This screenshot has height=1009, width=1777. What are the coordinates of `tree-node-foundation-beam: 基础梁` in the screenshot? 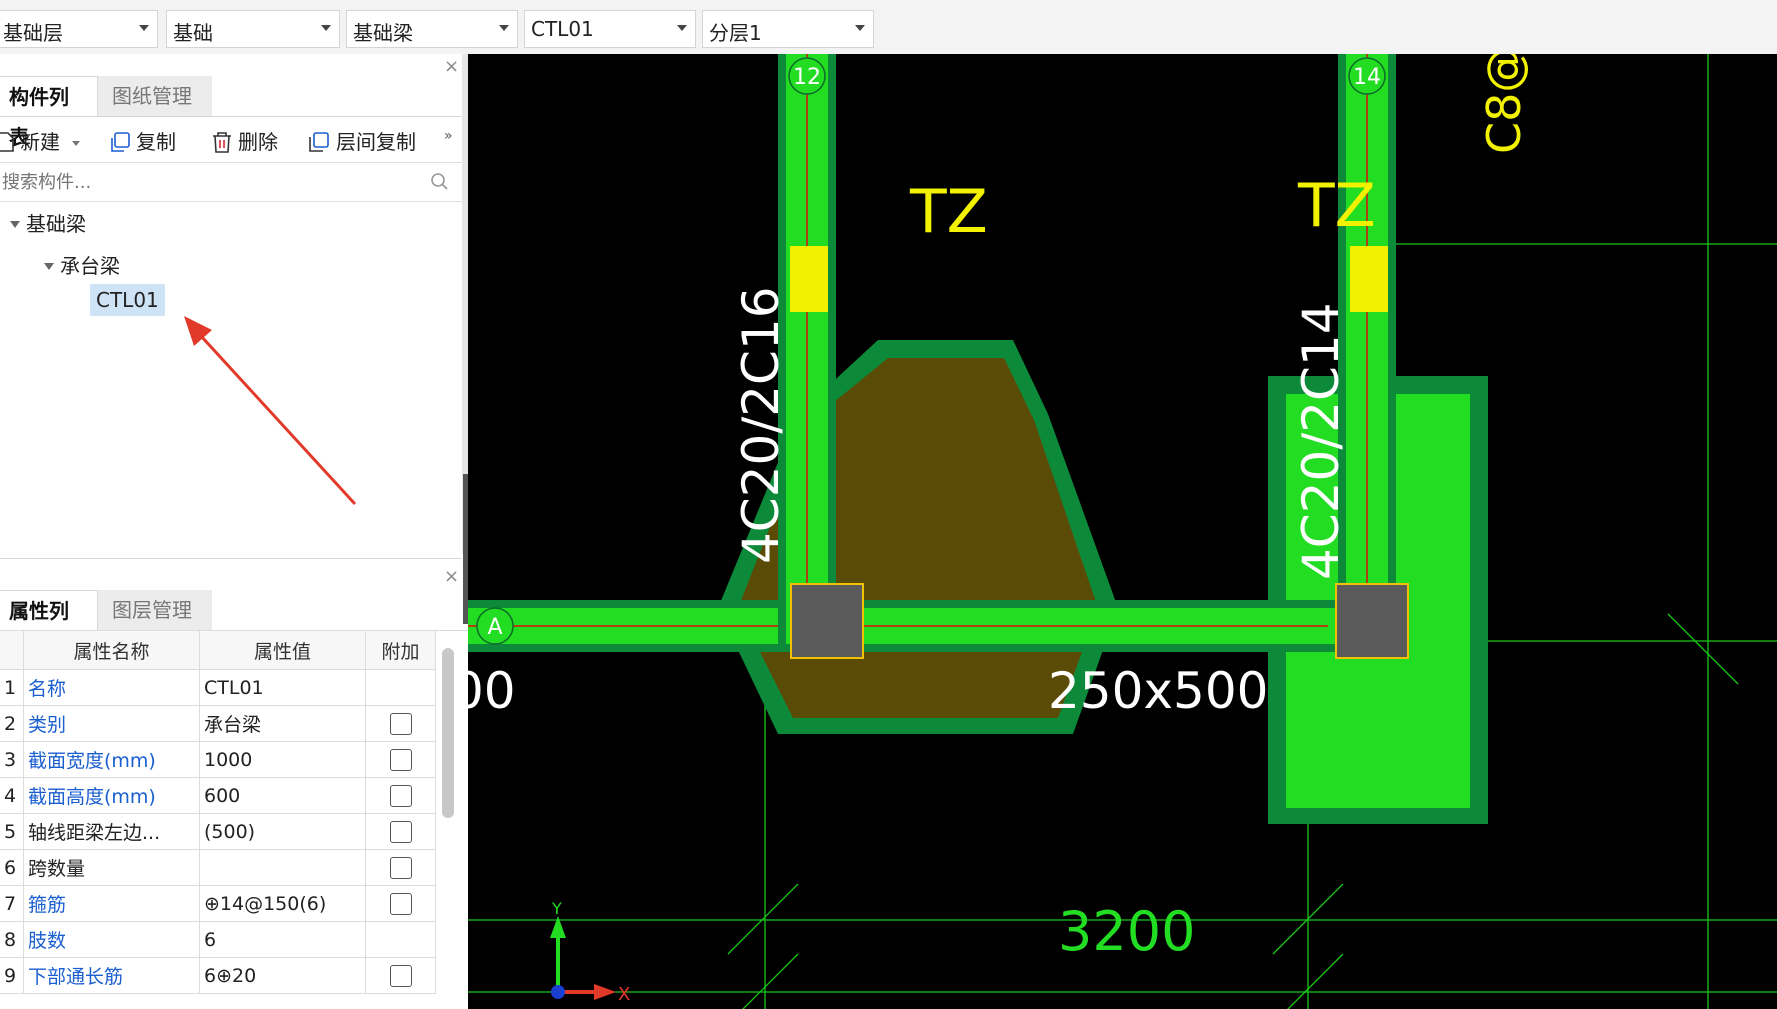 It's located at (48, 222).